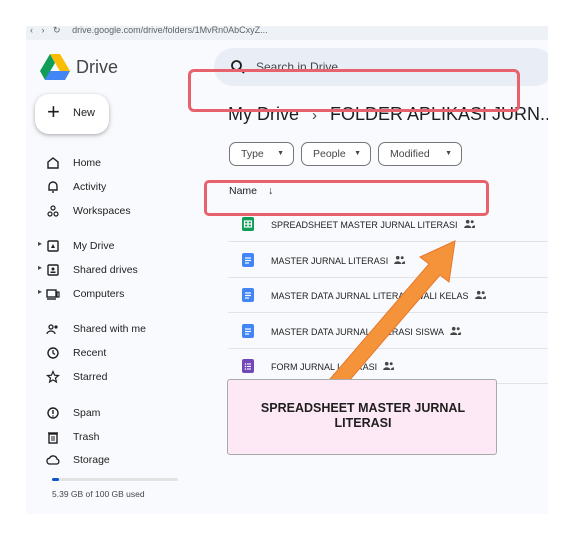 The width and height of the screenshot is (574, 540). I want to click on bell-icon, so click(53, 187).